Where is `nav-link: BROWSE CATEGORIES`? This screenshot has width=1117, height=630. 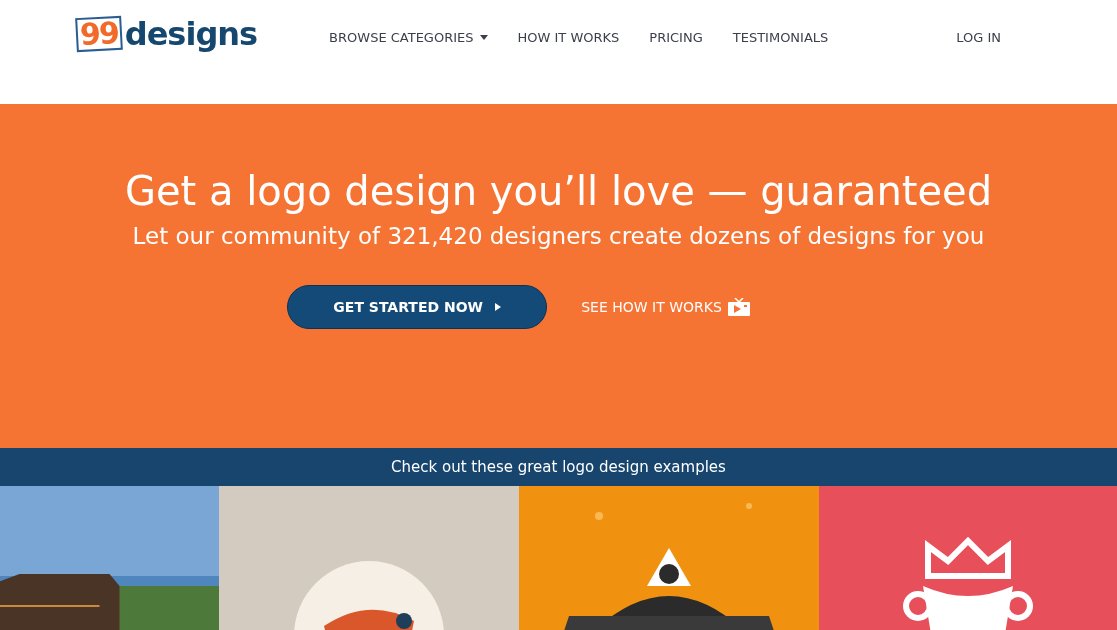
nav-link: BROWSE CATEGORIES is located at coordinates (408, 38).